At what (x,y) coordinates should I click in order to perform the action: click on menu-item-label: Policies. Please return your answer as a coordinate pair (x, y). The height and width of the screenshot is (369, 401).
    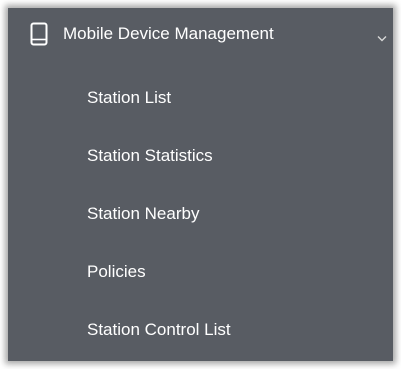
    Looking at the image, I should click on (116, 271).